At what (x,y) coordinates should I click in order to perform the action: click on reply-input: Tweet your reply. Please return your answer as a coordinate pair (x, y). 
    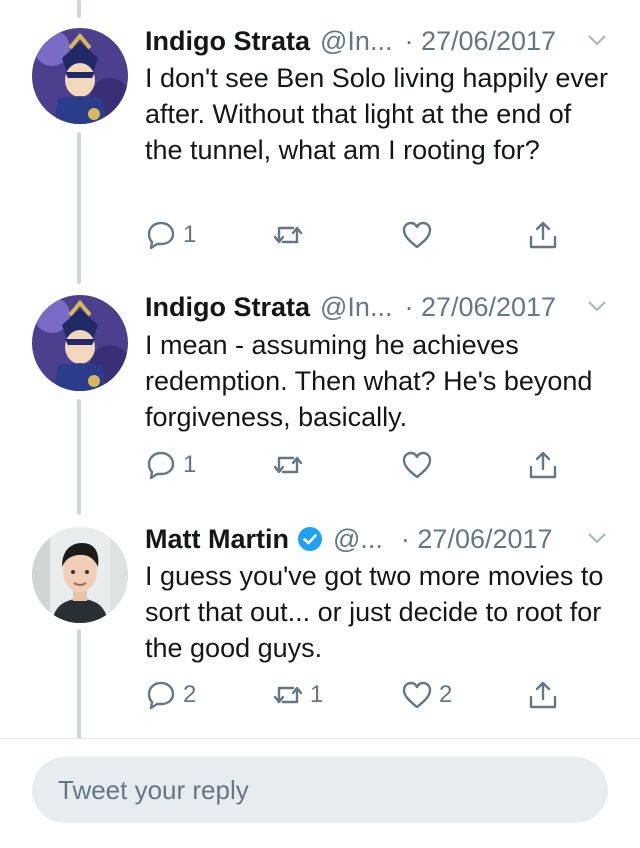
    Looking at the image, I should click on (320, 790).